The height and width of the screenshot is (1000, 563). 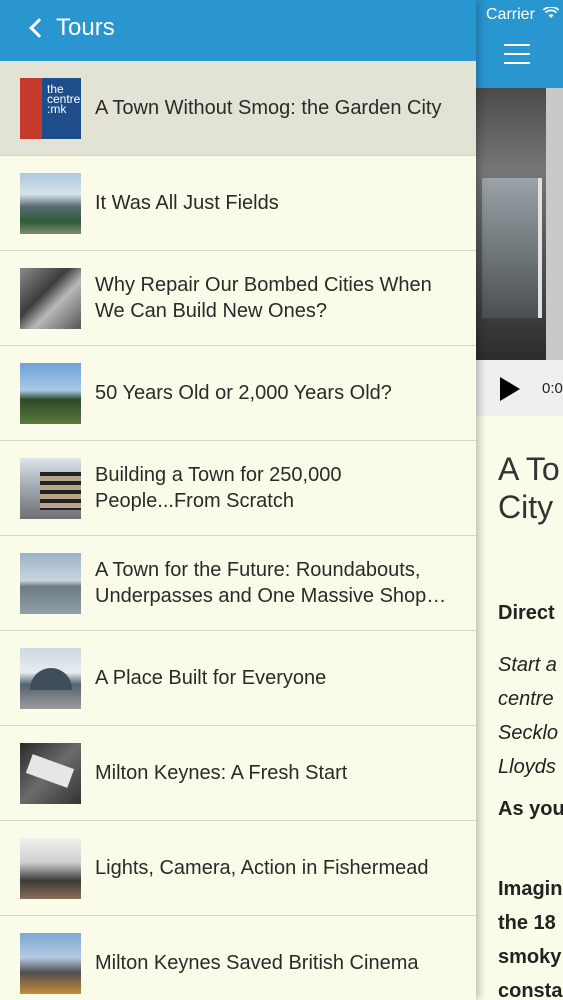 I want to click on back-button: Tours, so click(x=70, y=28).